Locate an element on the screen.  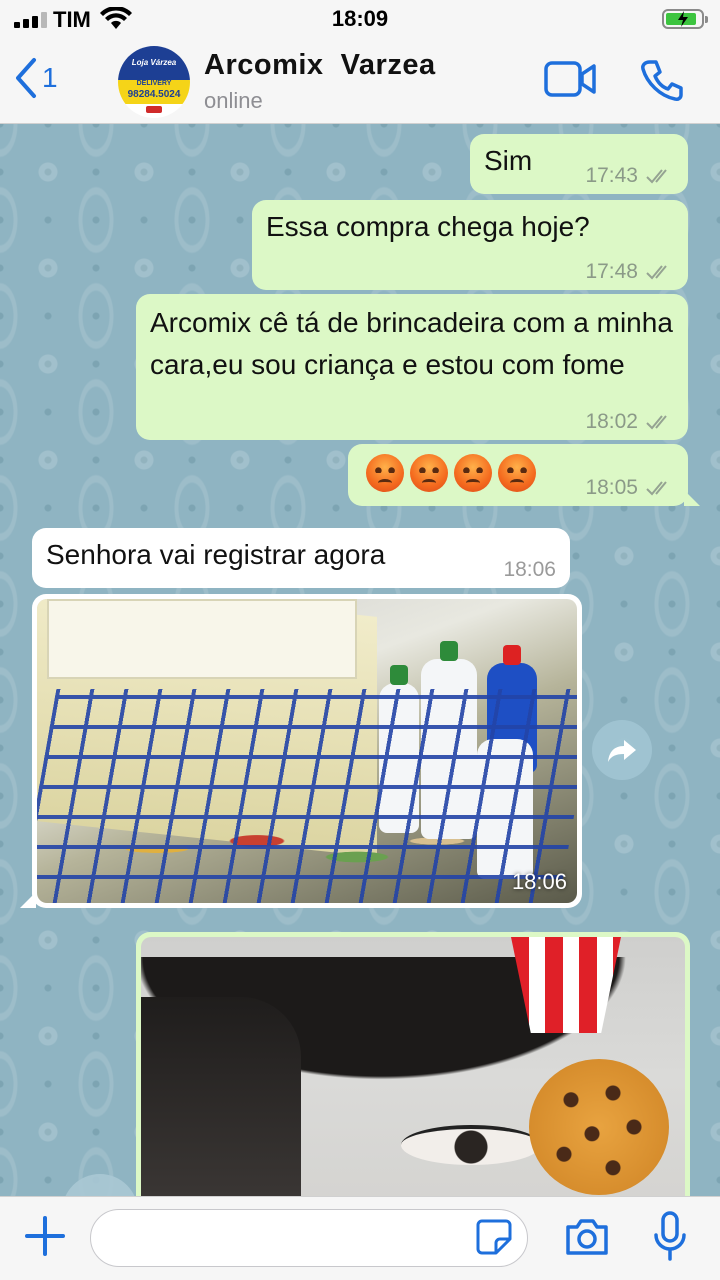
sticker-icon is located at coordinates (494, 1237).